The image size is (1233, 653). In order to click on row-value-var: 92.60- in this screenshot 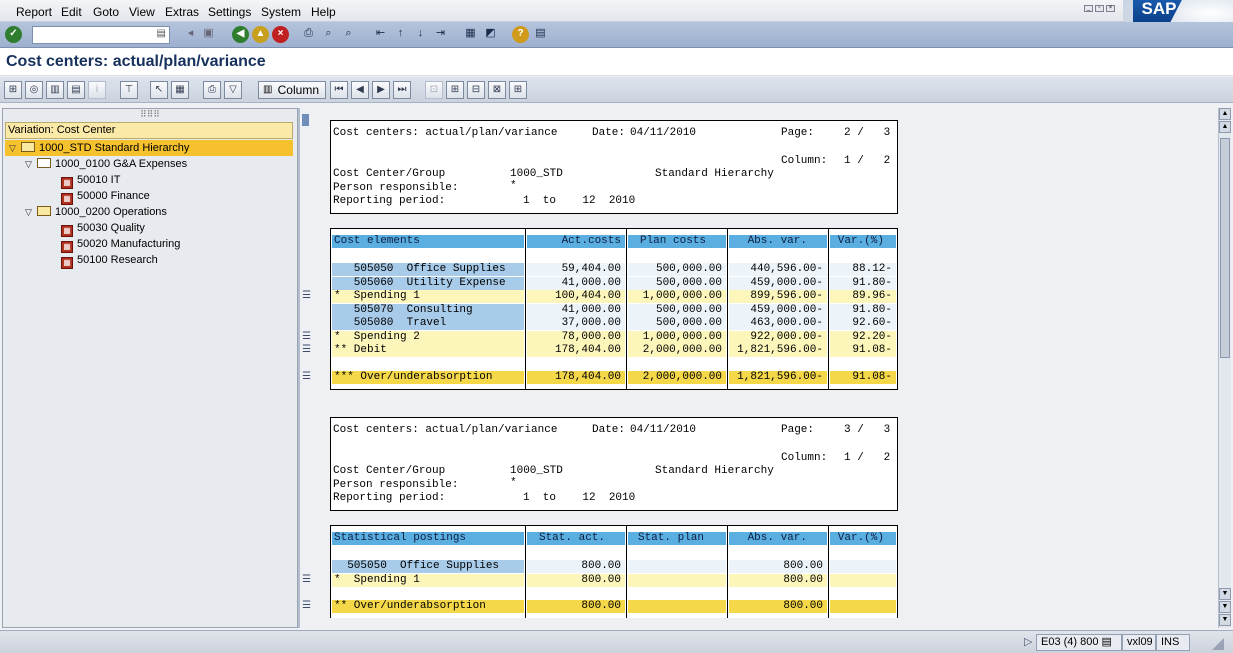, I will do `click(863, 323)`.